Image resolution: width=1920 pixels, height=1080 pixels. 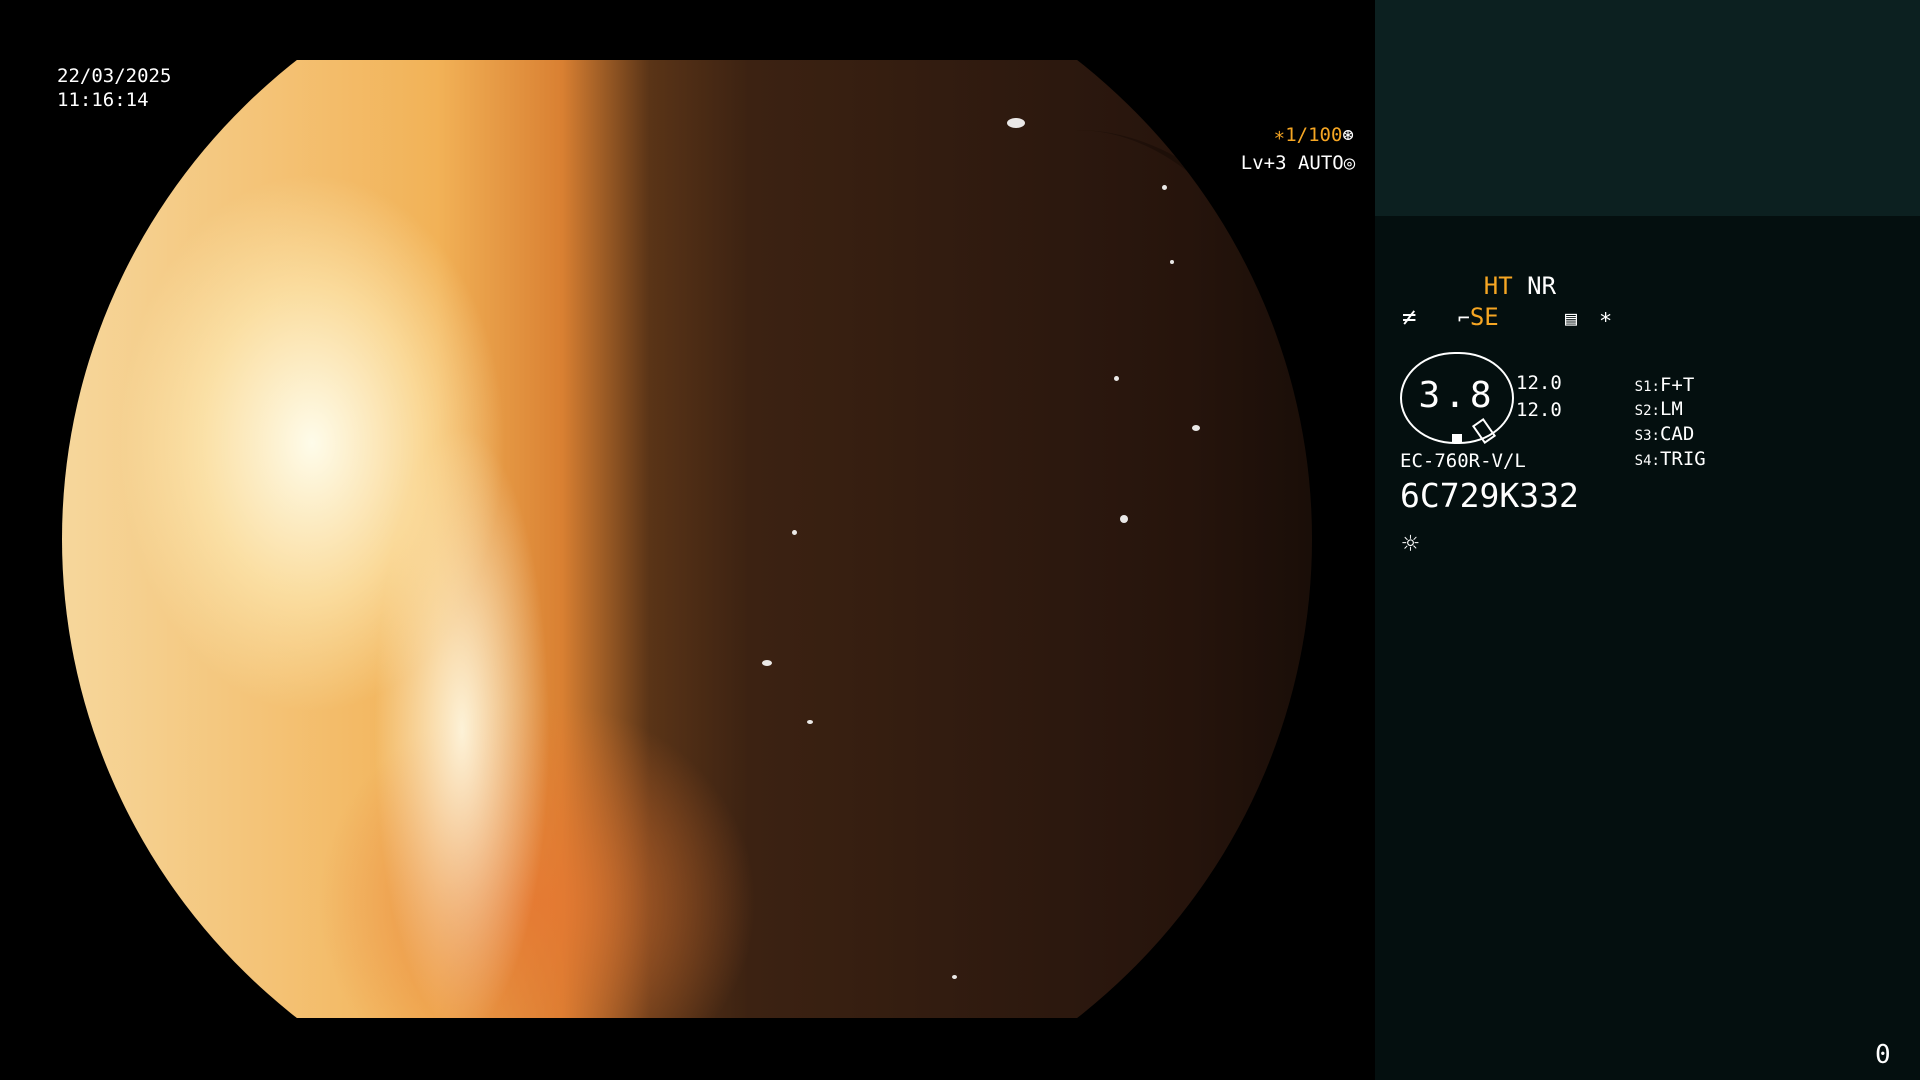 What do you see at coordinates (1349, 163) in the screenshot?
I see `auto-iris-icon: ◎` at bounding box center [1349, 163].